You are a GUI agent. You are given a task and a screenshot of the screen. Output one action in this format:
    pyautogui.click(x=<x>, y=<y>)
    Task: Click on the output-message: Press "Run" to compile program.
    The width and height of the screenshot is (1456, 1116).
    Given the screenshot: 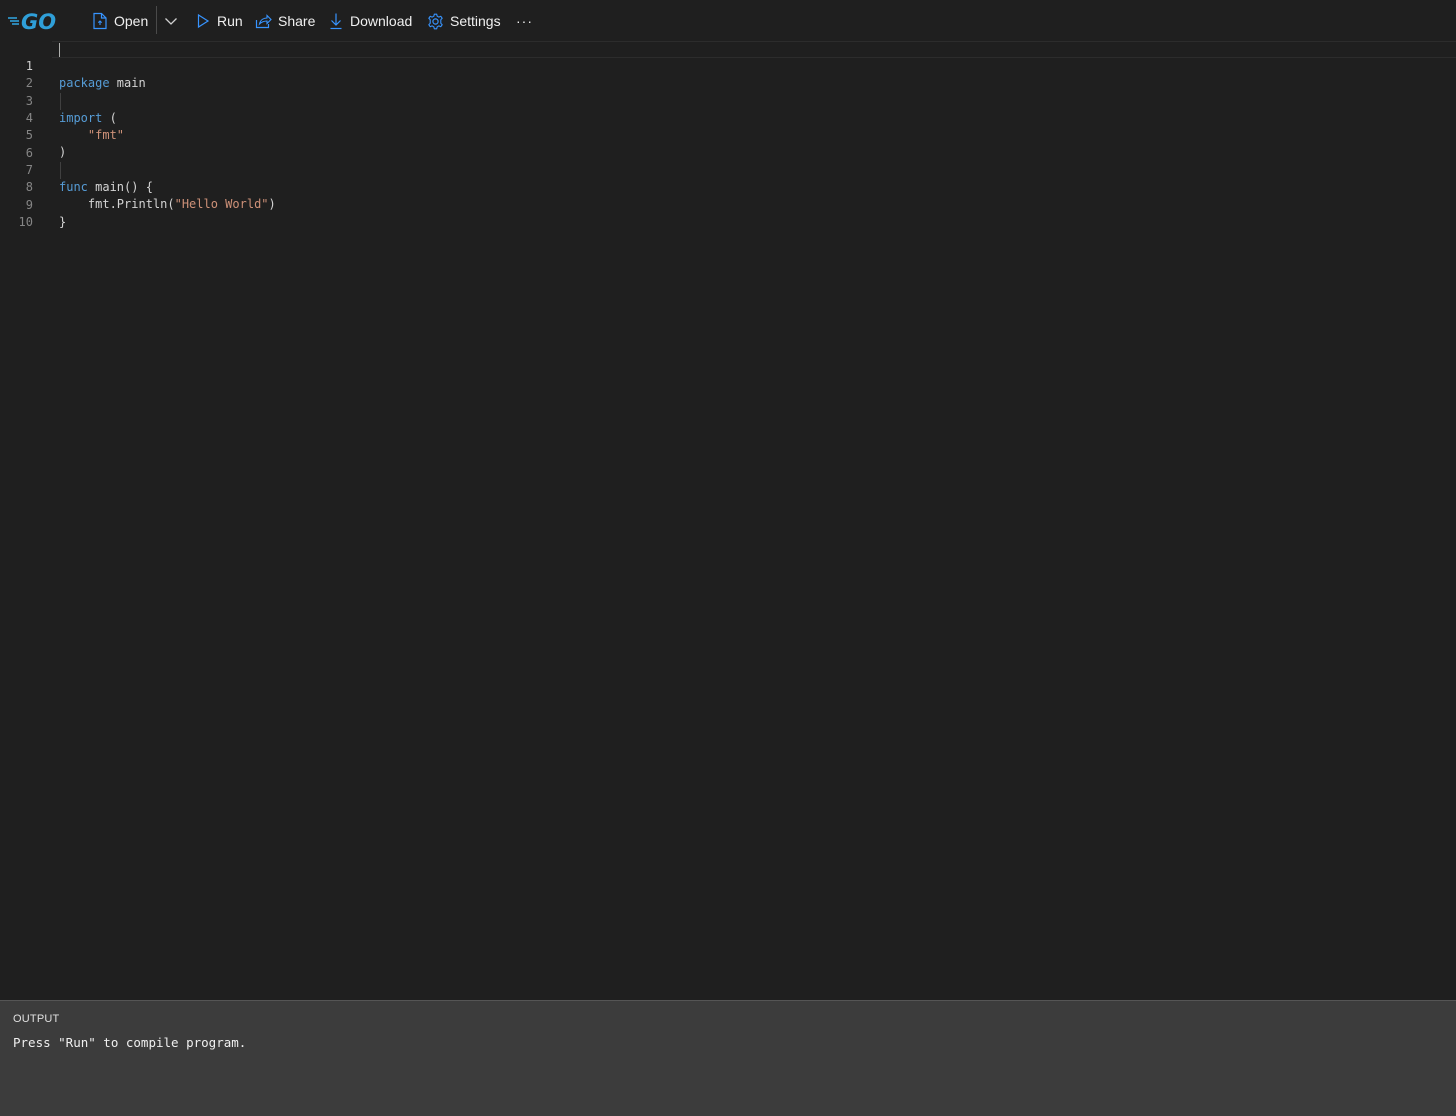 What is the action you would take?
    pyautogui.click(x=130, y=1042)
    